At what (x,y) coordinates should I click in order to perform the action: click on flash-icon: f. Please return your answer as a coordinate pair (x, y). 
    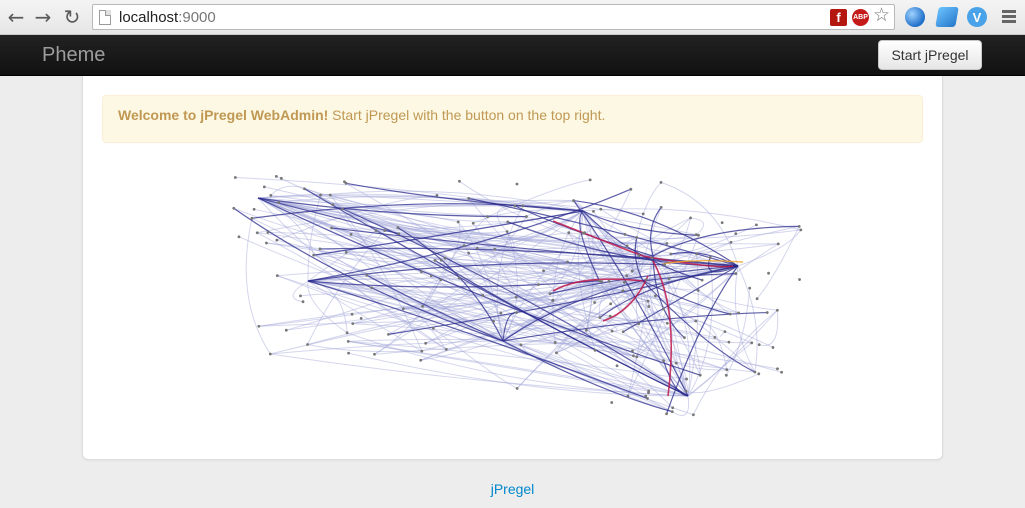
    Looking at the image, I should click on (838, 17).